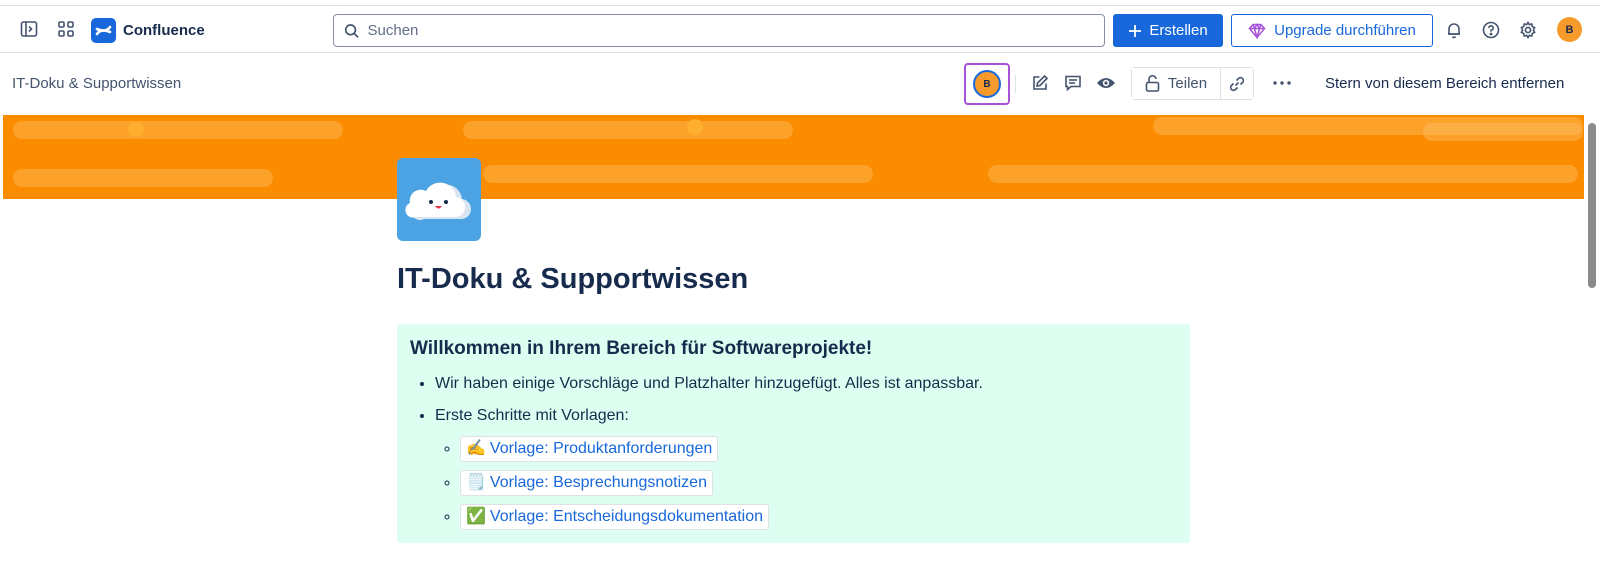  I want to click on collaborator-avatar-initial: B, so click(987, 84).